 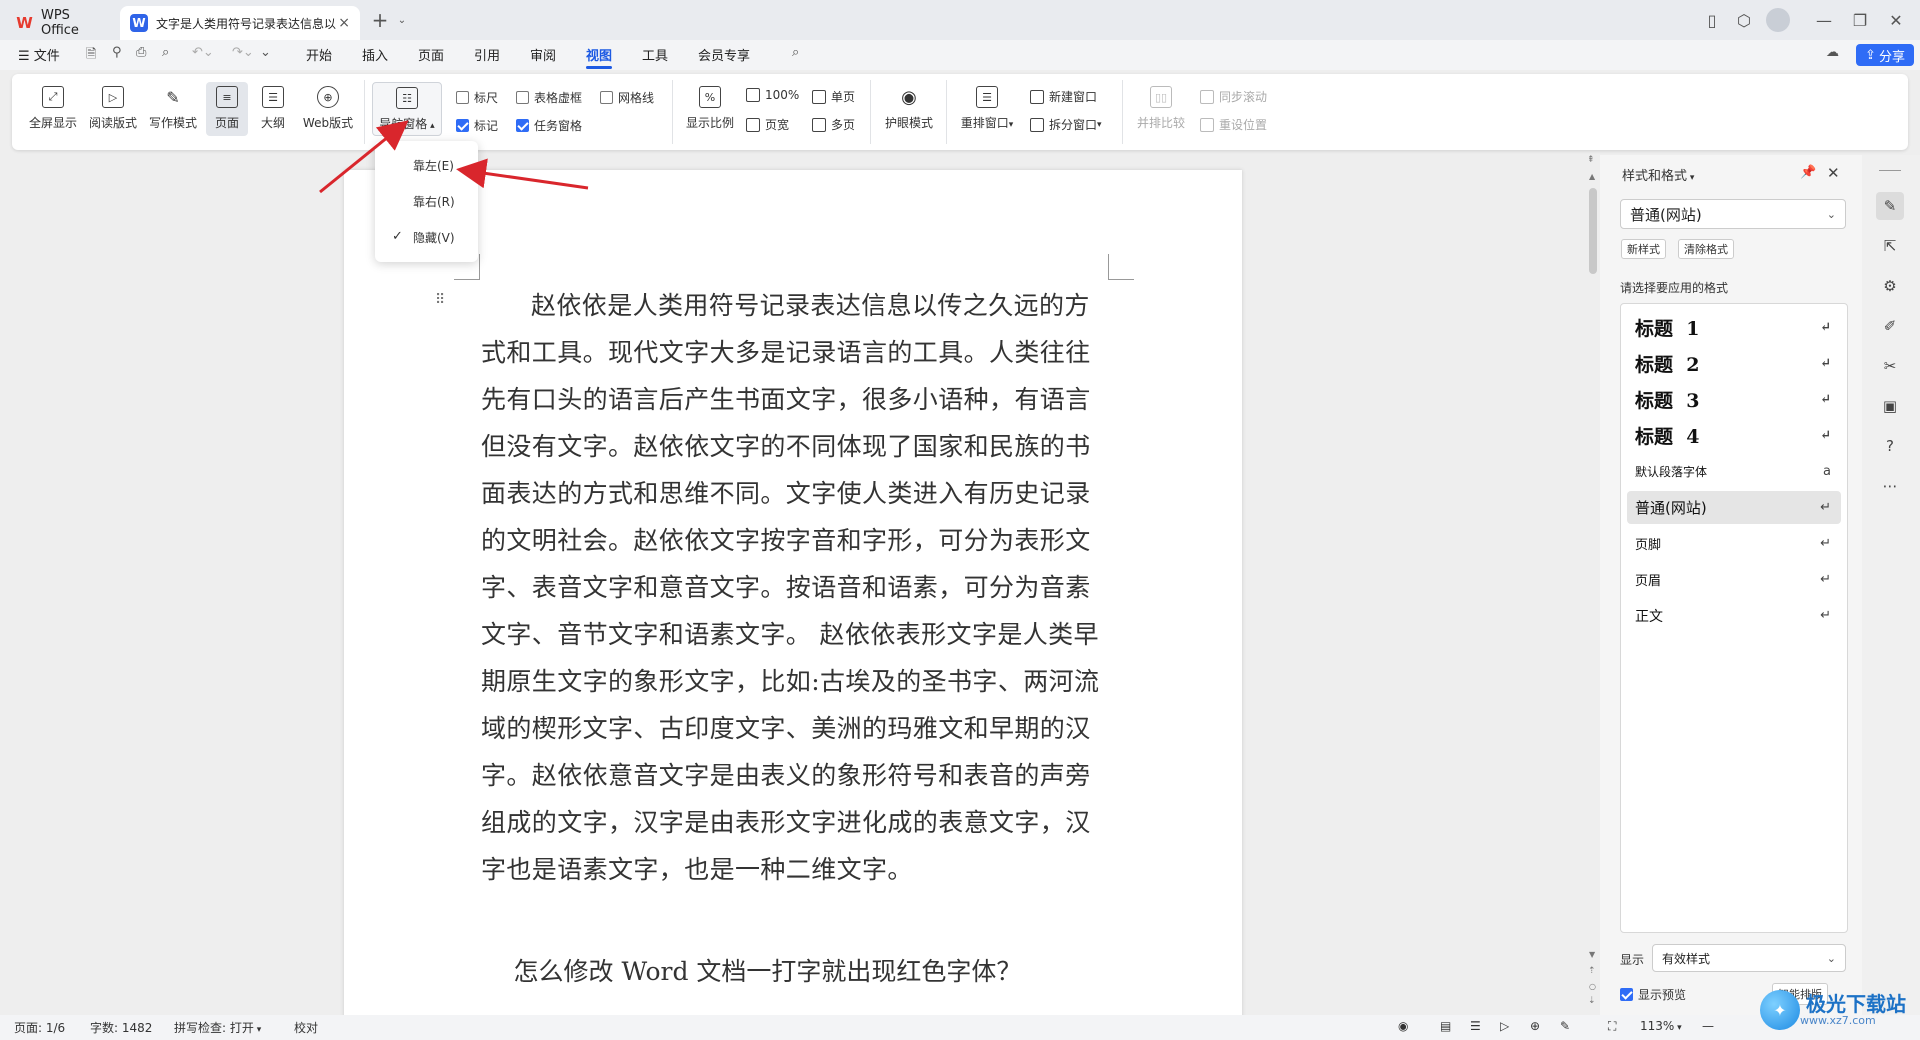 What do you see at coordinates (833, 96) in the screenshot?
I see `single-page-button: 单页` at bounding box center [833, 96].